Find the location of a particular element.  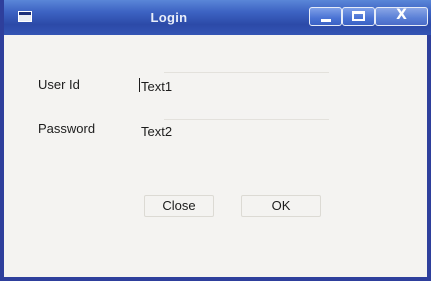

password-label: Password is located at coordinates (67, 128).